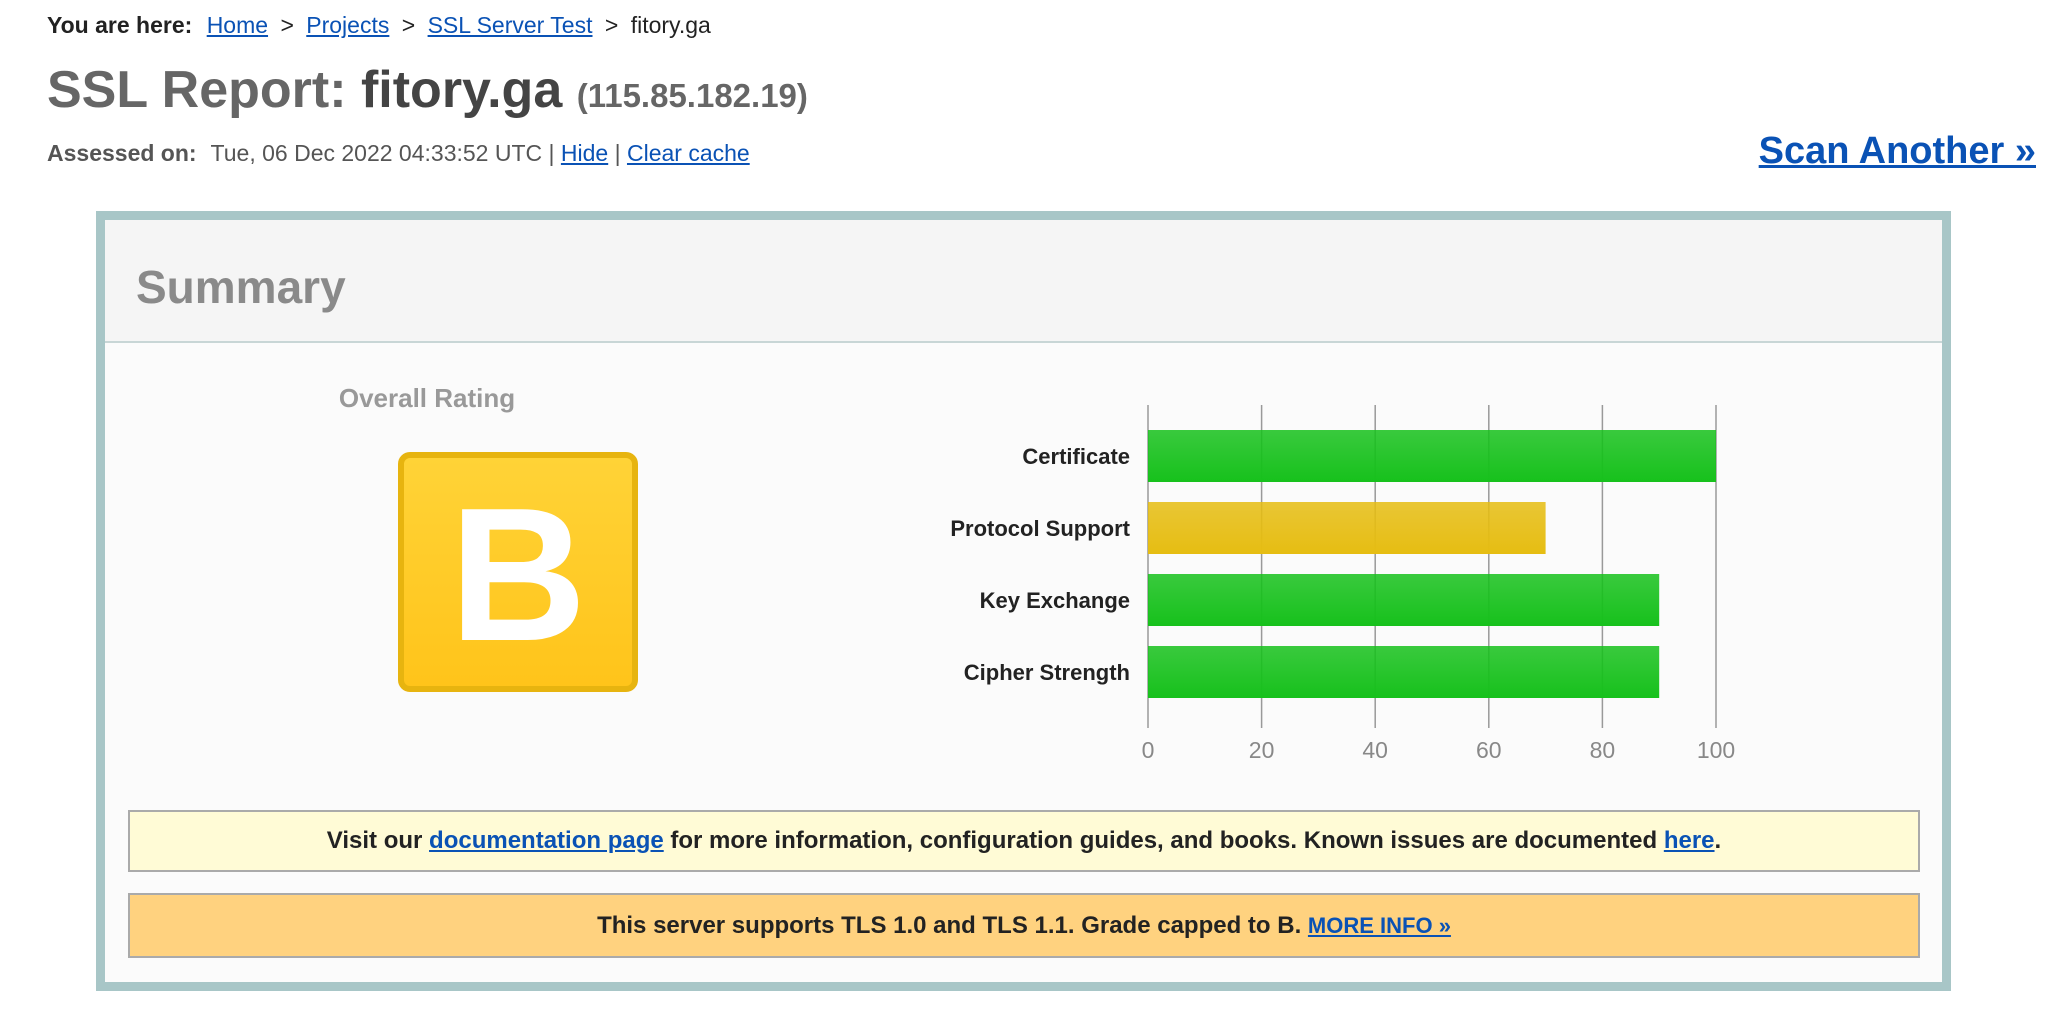 Image resolution: width=2048 pixels, height=1021 pixels. I want to click on chart-bar-protocol-support, so click(1347, 528).